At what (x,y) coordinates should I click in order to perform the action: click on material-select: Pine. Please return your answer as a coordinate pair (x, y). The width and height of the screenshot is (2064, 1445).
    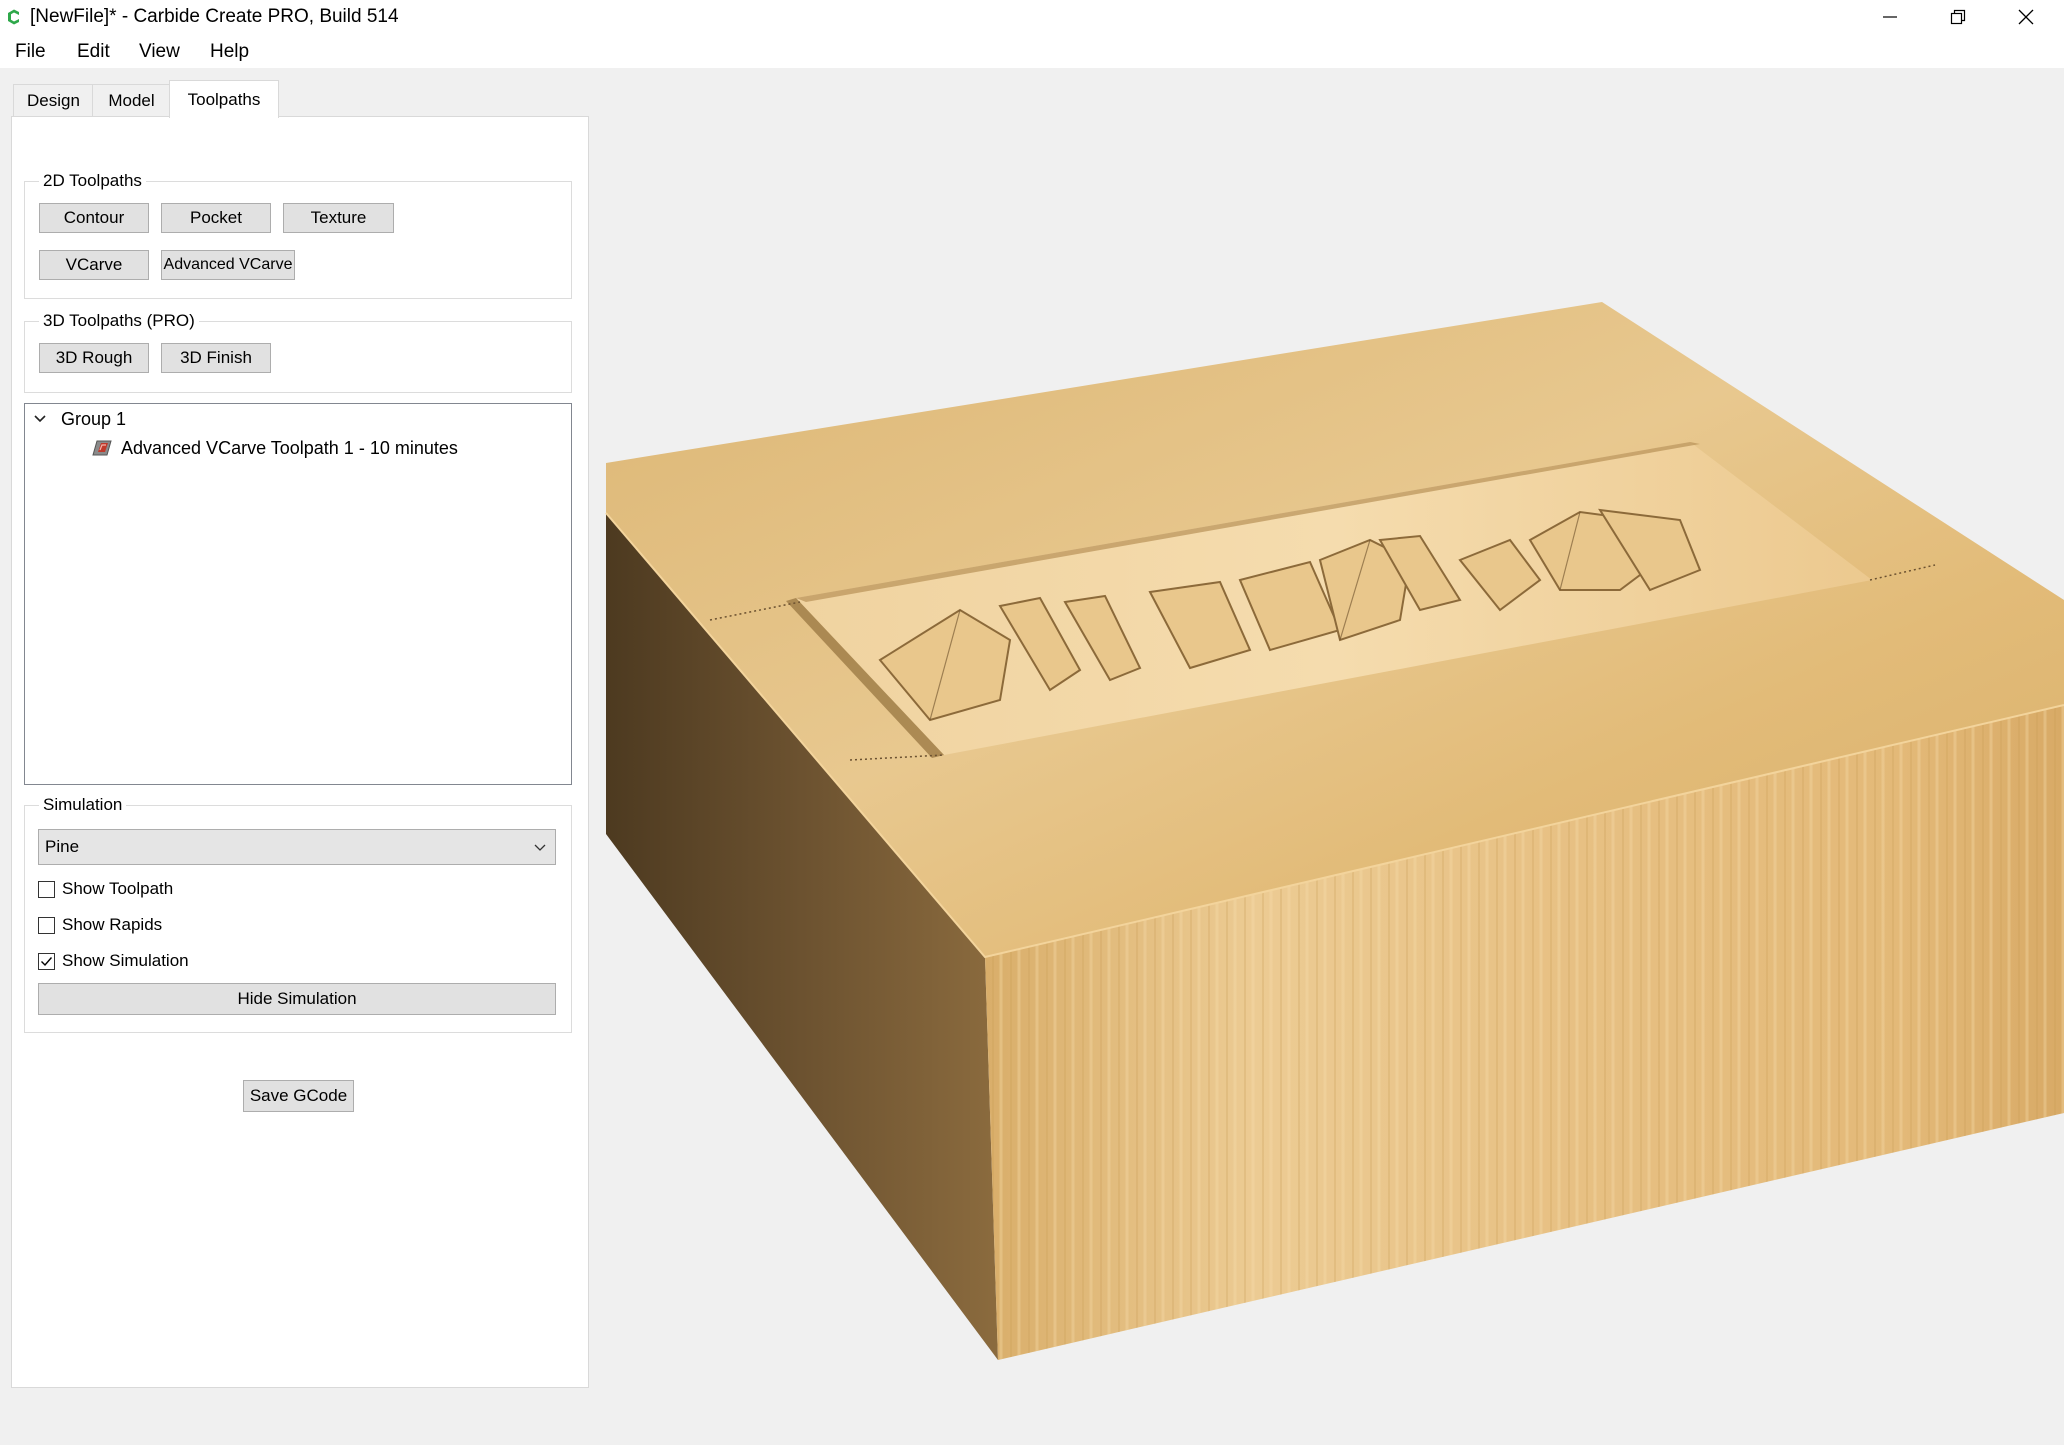
    Looking at the image, I should click on (297, 847).